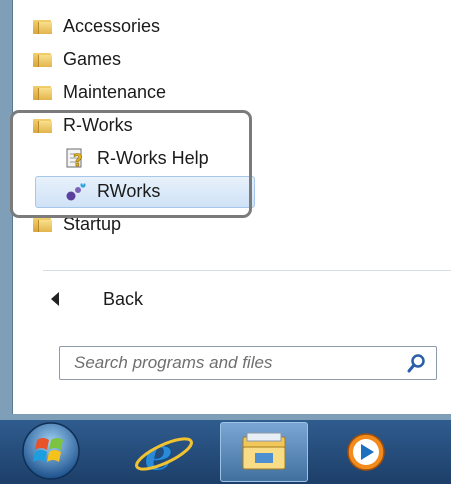 This screenshot has width=451, height=487. I want to click on search-icon, so click(417, 363).